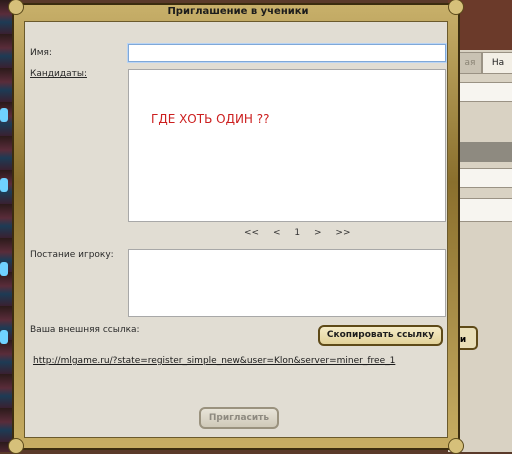 The image size is (512, 454). What do you see at coordinates (85, 330) in the screenshot?
I see `external-link-label: Ваша внешняя ссылка:` at bounding box center [85, 330].